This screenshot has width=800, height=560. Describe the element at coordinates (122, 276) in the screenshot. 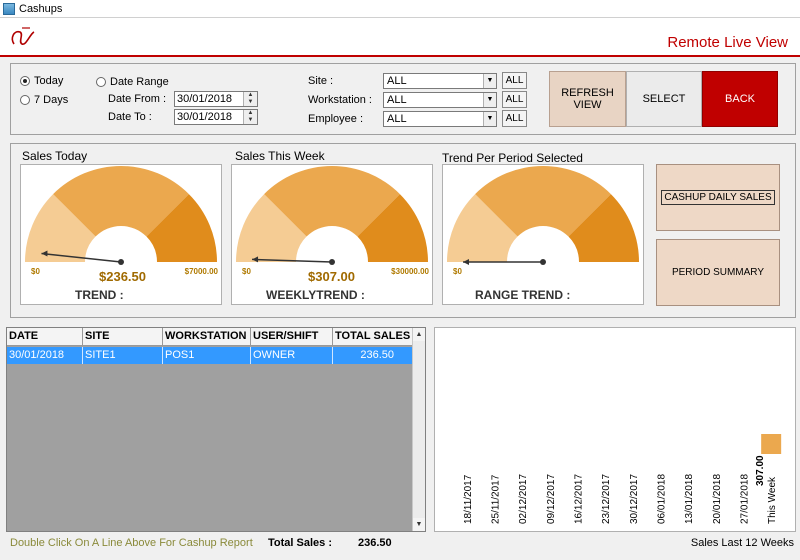

I see `gauge-value: $236.50` at that location.